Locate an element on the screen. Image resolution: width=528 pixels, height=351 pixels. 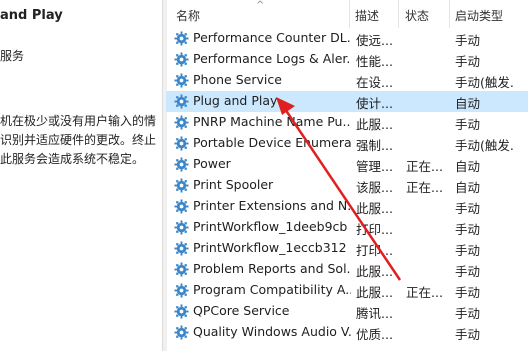
sort-ascending-icon: ^ is located at coordinates (260, 5).